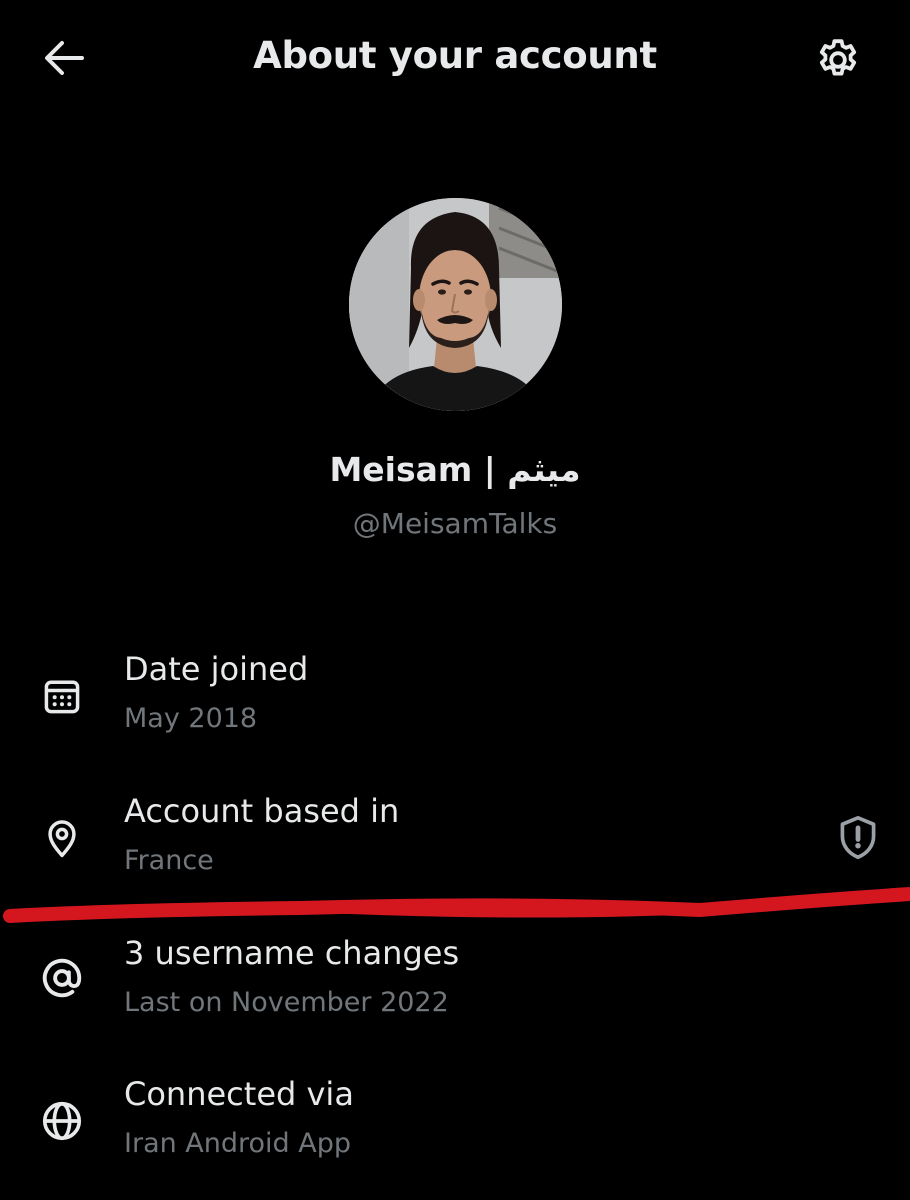  Describe the element at coordinates (455, 55) in the screenshot. I see `page-title: About your account` at that location.